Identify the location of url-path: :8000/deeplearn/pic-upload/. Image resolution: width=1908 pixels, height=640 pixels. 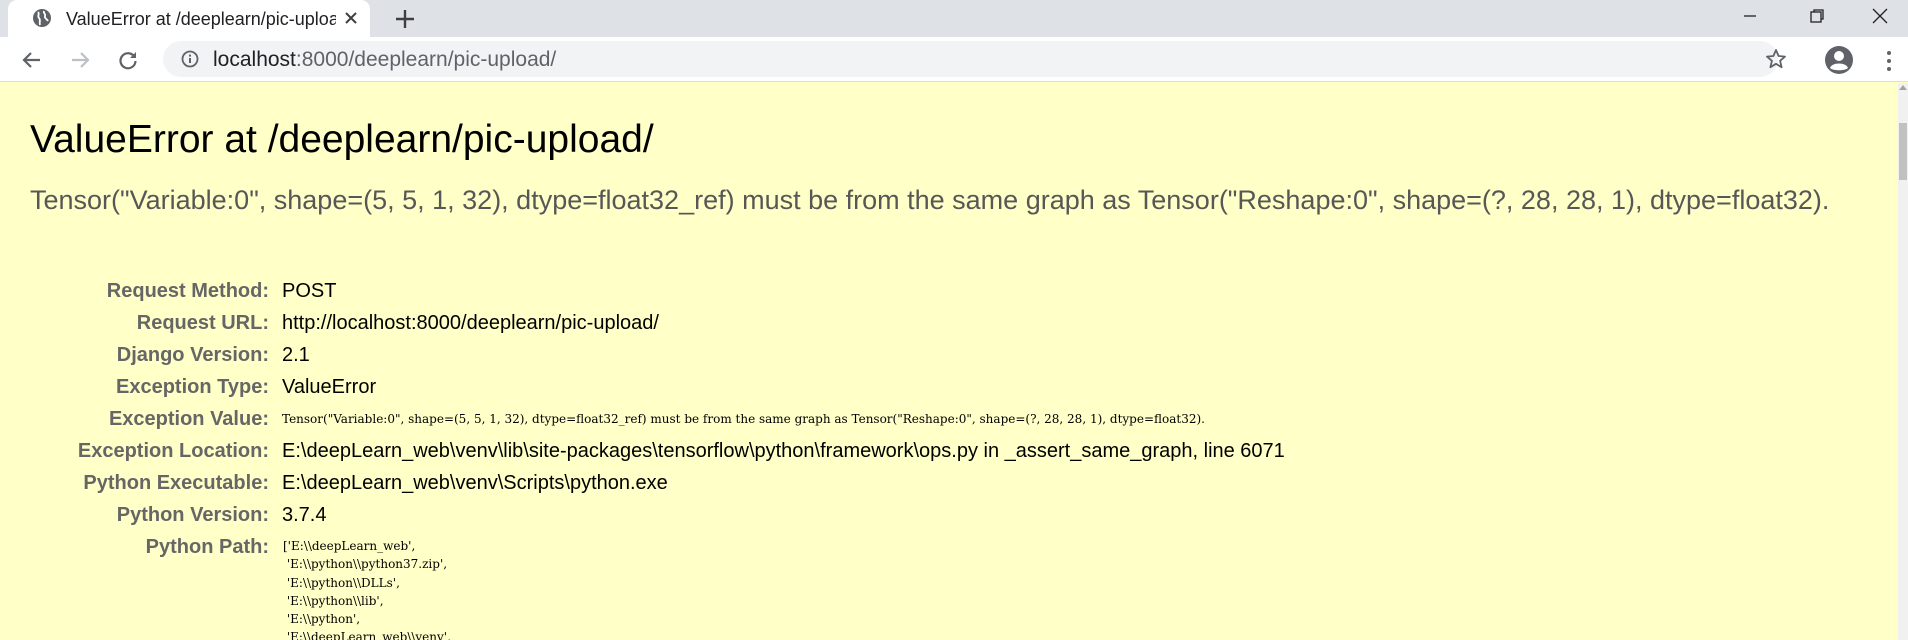
(426, 59).